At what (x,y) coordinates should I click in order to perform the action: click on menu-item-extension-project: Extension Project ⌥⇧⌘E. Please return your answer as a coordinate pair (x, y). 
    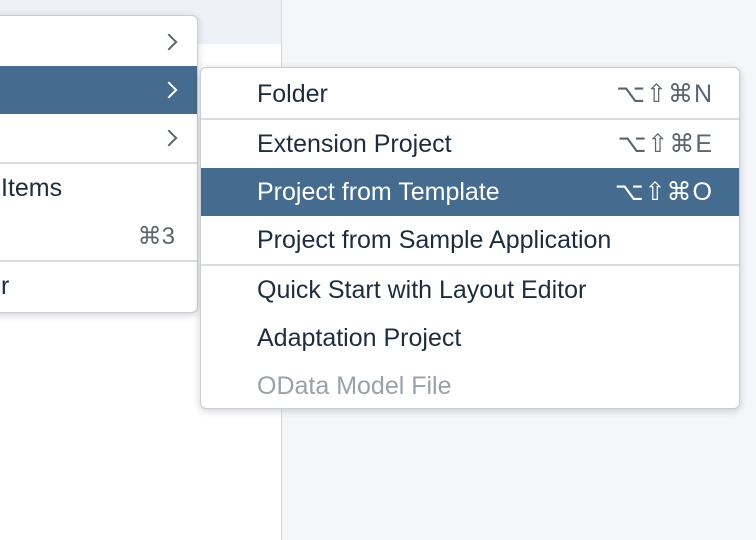
    Looking at the image, I should click on (470, 144).